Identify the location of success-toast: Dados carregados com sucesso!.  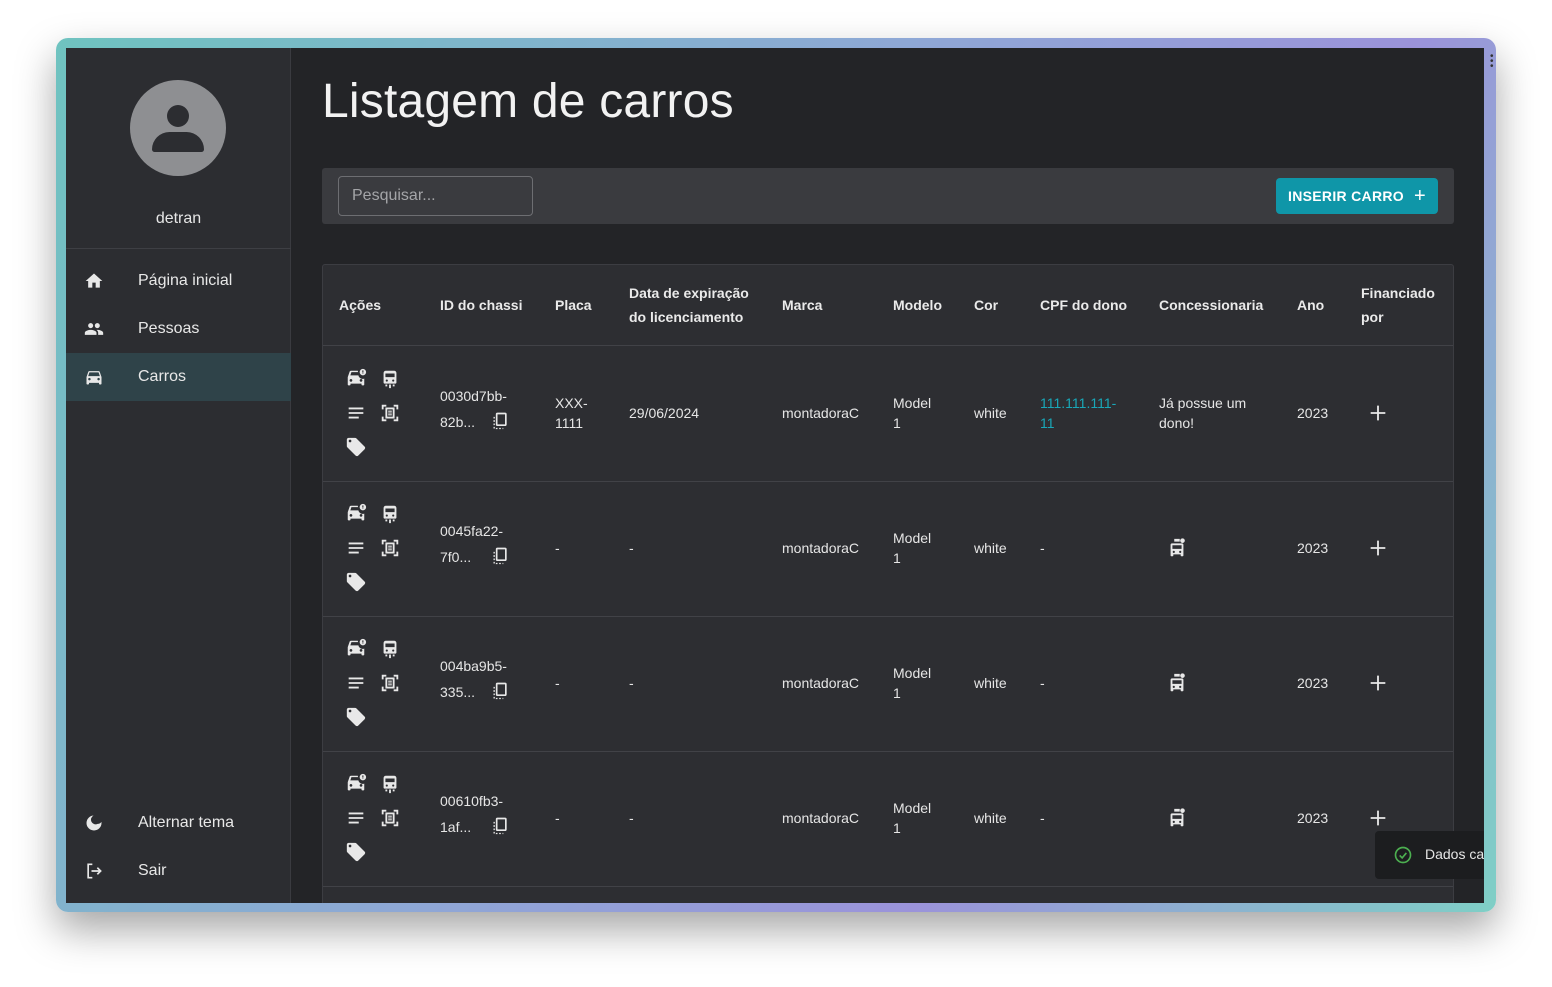
(1429, 855).